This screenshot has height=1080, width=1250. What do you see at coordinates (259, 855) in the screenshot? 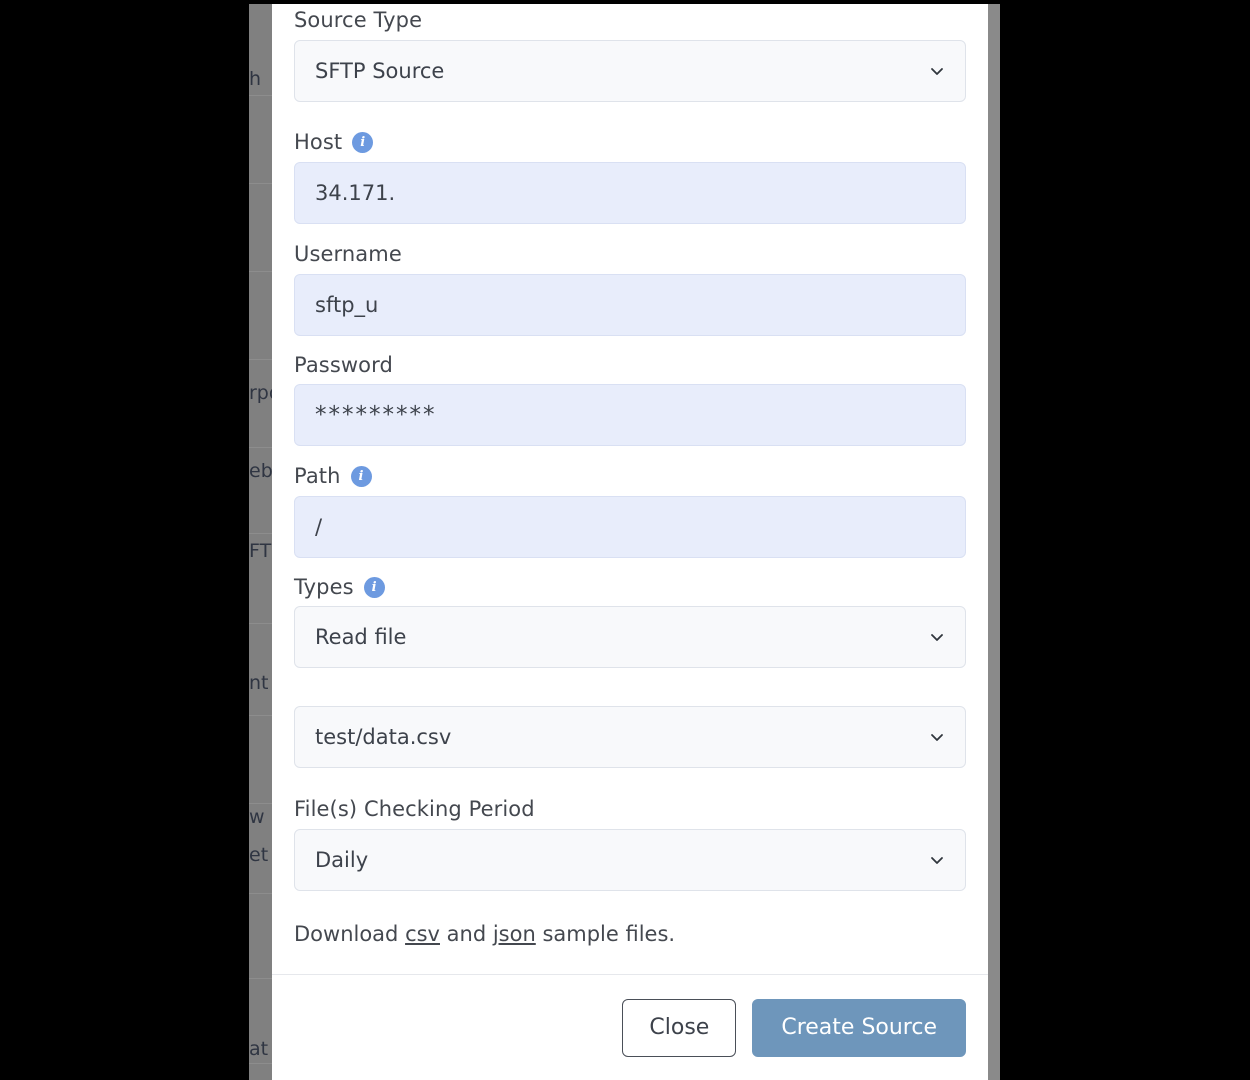
I see `background-text-fragment: et` at bounding box center [259, 855].